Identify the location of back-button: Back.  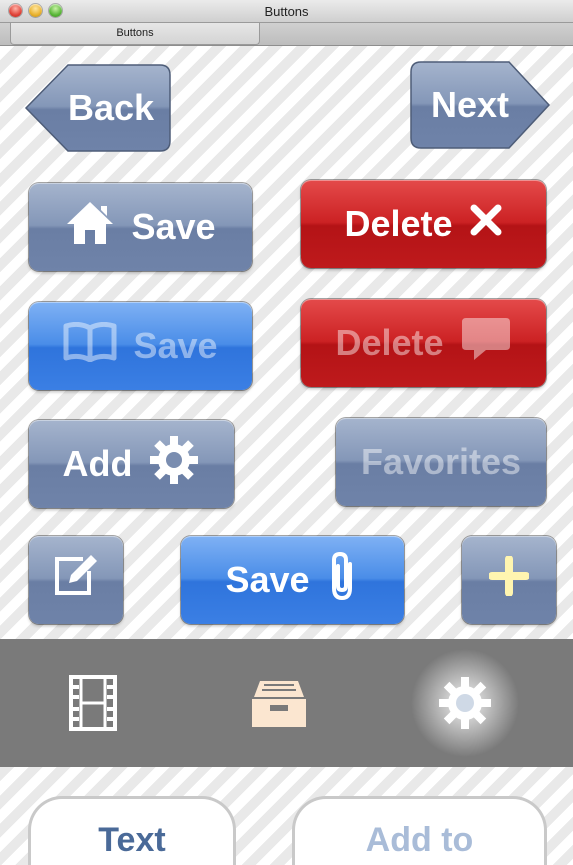
(98, 108).